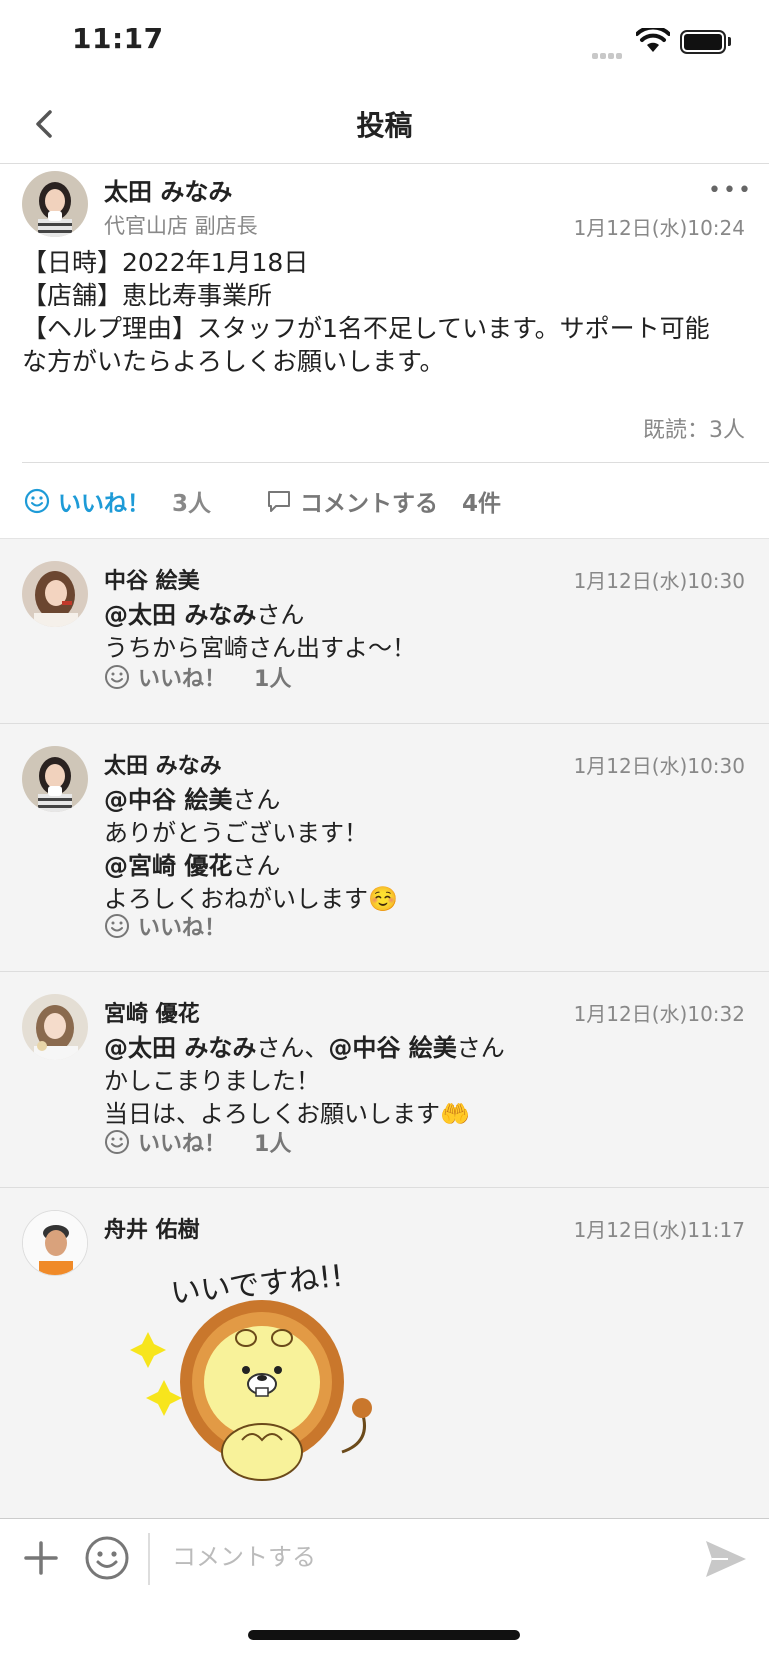 The height and width of the screenshot is (1664, 769). What do you see at coordinates (191, 501) in the screenshot?
I see `like-count: 3人` at bounding box center [191, 501].